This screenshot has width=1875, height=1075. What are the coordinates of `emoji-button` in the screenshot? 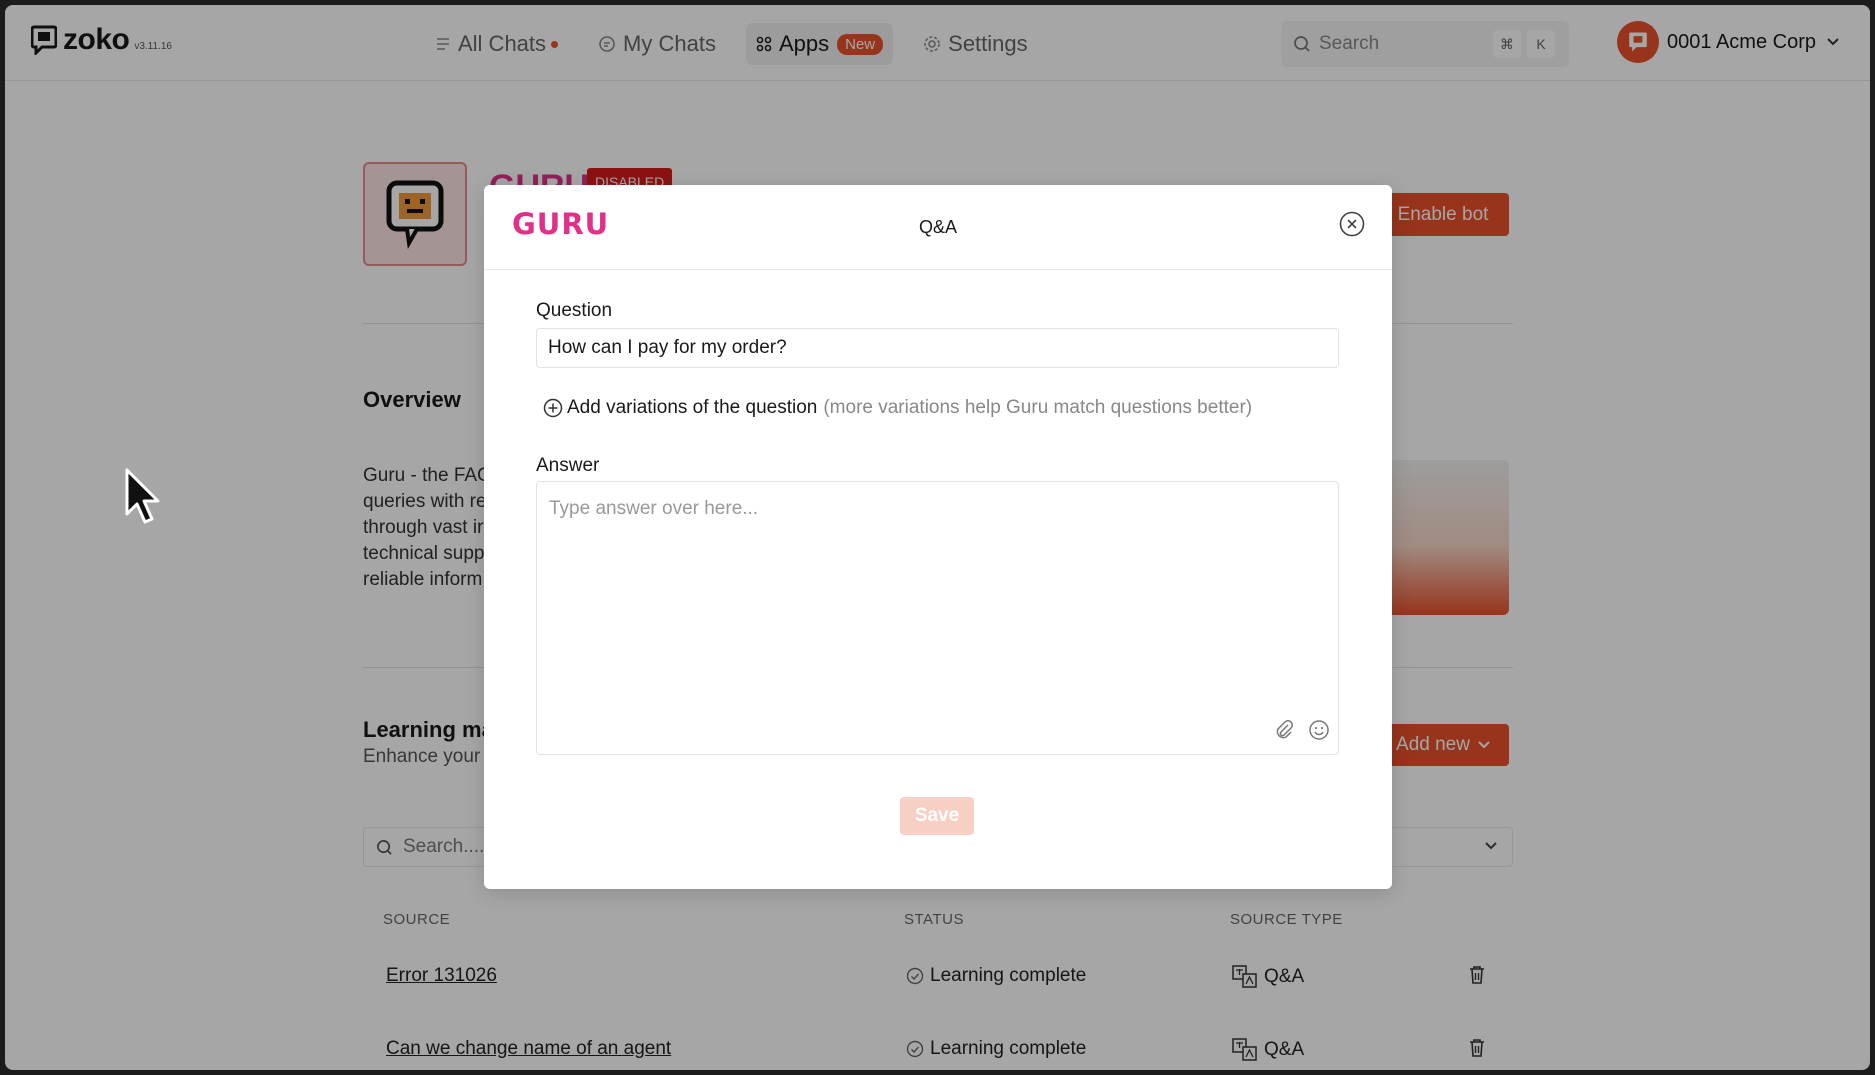 It's located at (1319, 732).